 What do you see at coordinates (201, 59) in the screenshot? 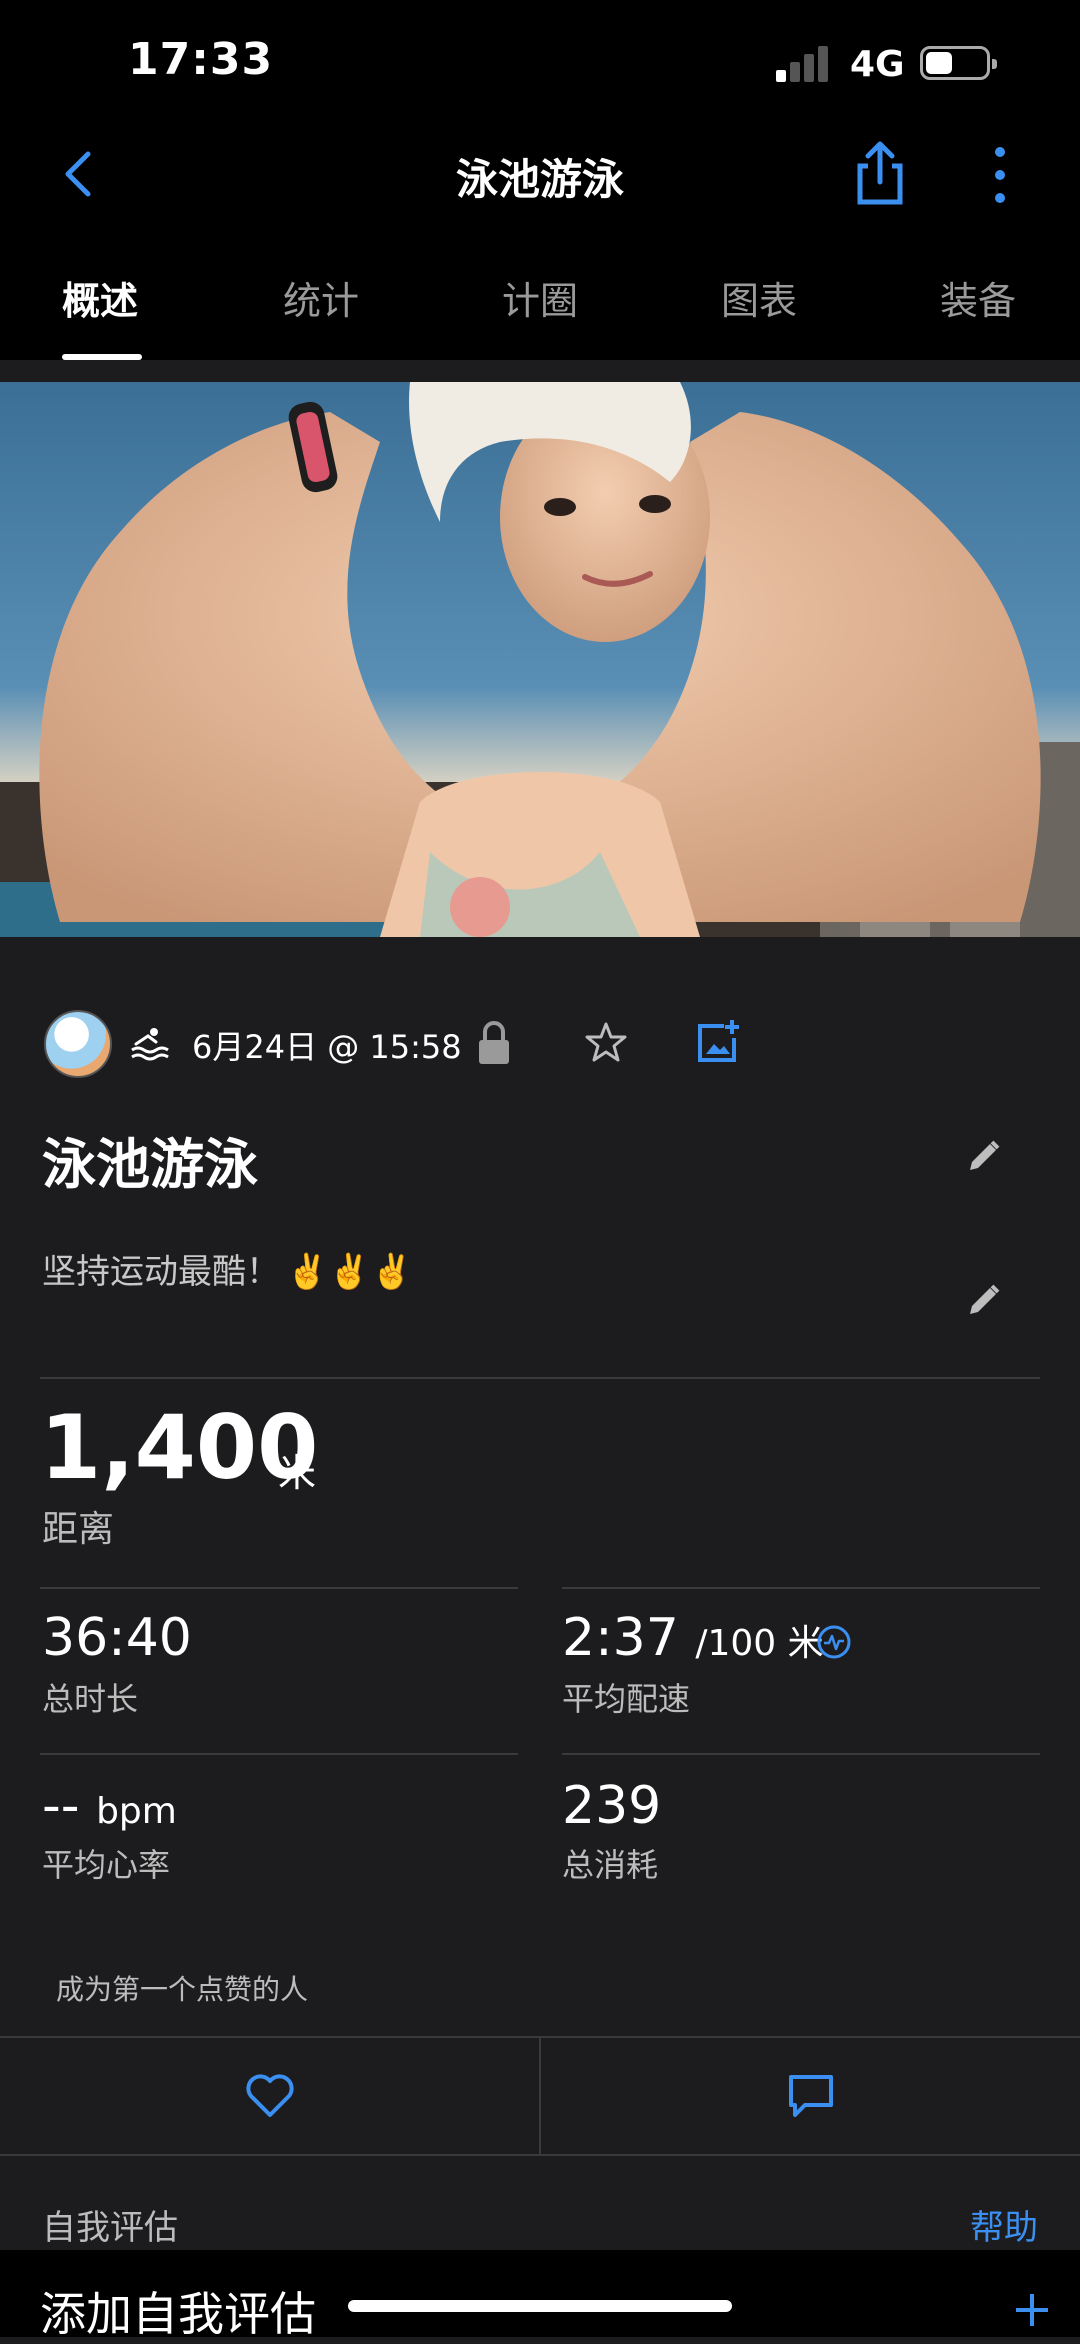
I see `status-time: 17:33` at bounding box center [201, 59].